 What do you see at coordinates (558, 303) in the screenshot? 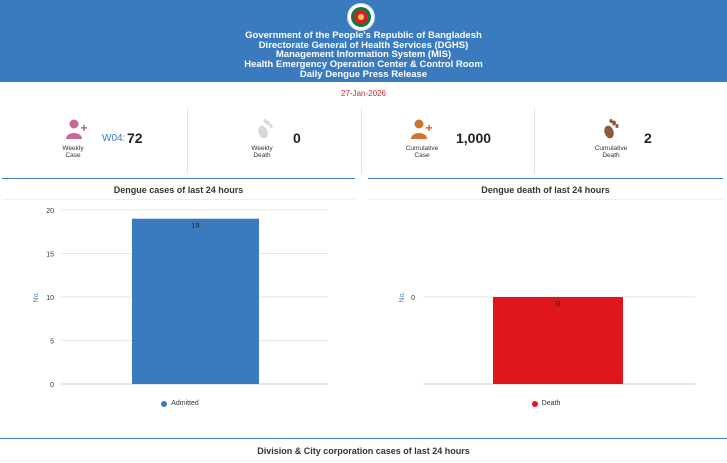
I see `bar-data-label: 0` at bounding box center [558, 303].